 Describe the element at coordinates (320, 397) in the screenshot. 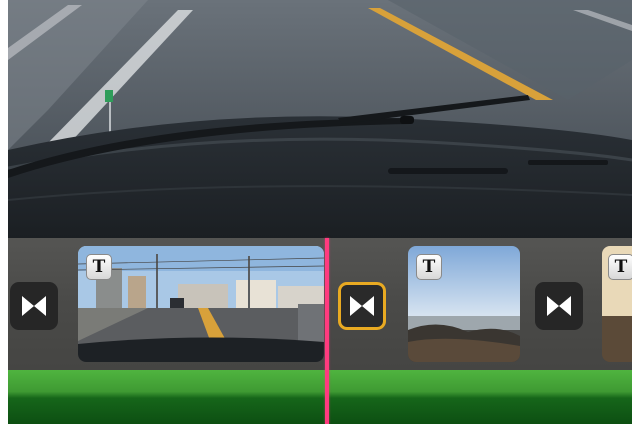

I see `audio-track` at that location.